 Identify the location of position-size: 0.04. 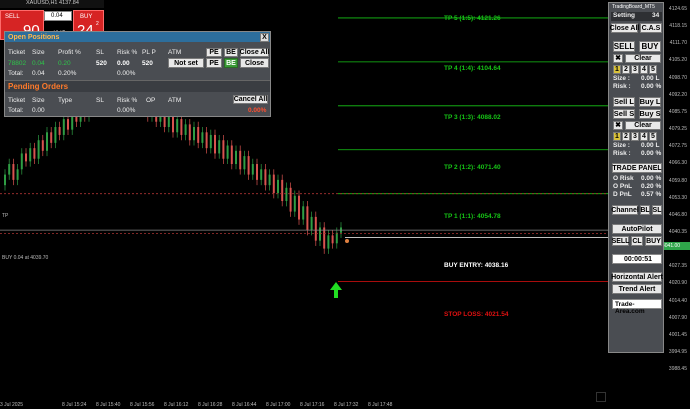
(38, 63).